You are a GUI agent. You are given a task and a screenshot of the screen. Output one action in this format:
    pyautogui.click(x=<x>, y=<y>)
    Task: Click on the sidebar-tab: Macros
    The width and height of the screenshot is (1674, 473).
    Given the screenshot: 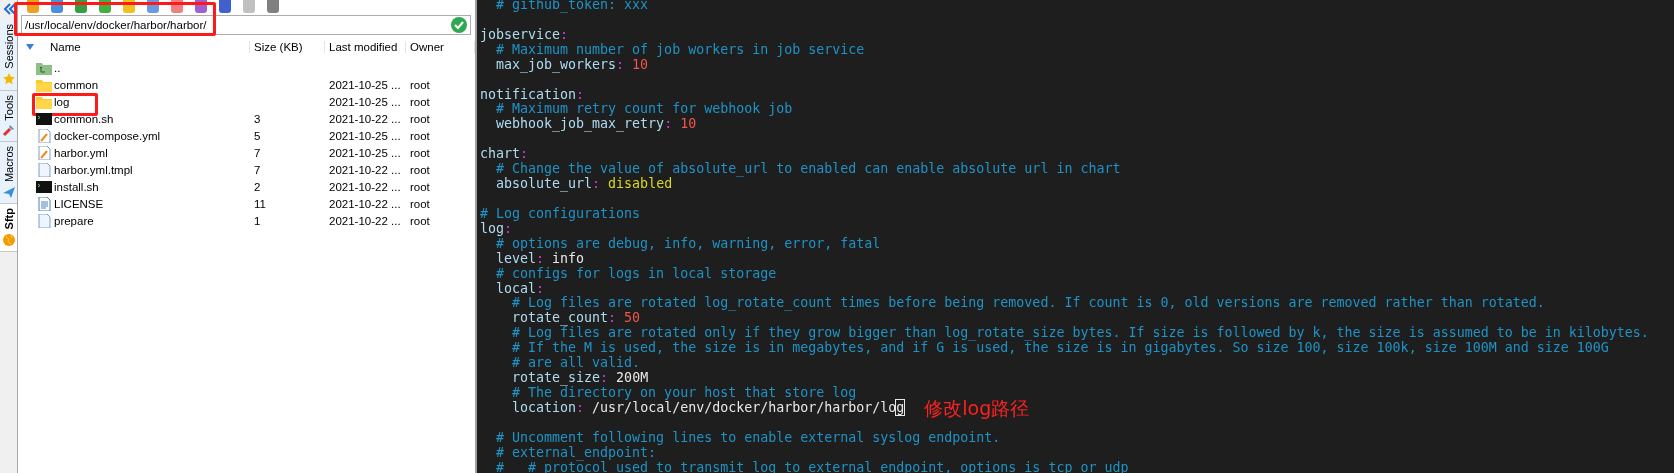 What is the action you would take?
    pyautogui.click(x=8, y=173)
    